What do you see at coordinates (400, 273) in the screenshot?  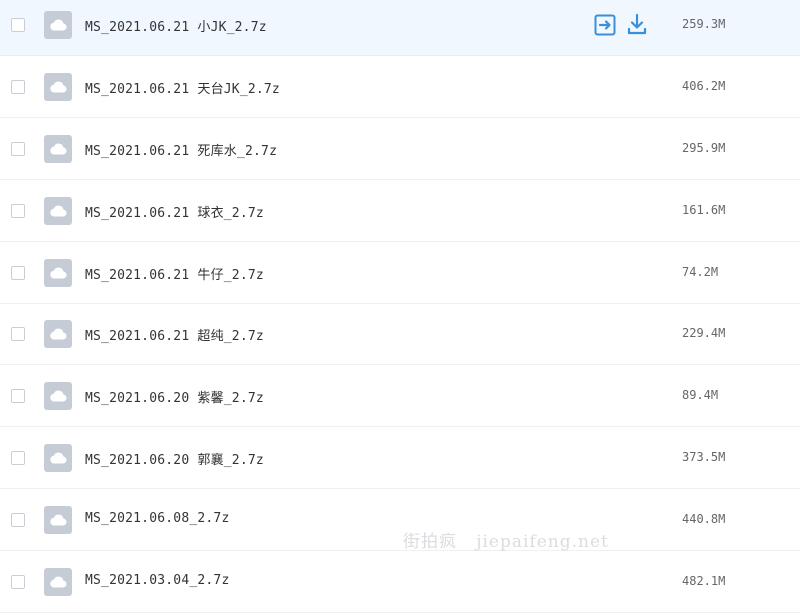 I see `file-row-5: MS_2021.06.21 牛仔_2.7z 74.2M` at bounding box center [400, 273].